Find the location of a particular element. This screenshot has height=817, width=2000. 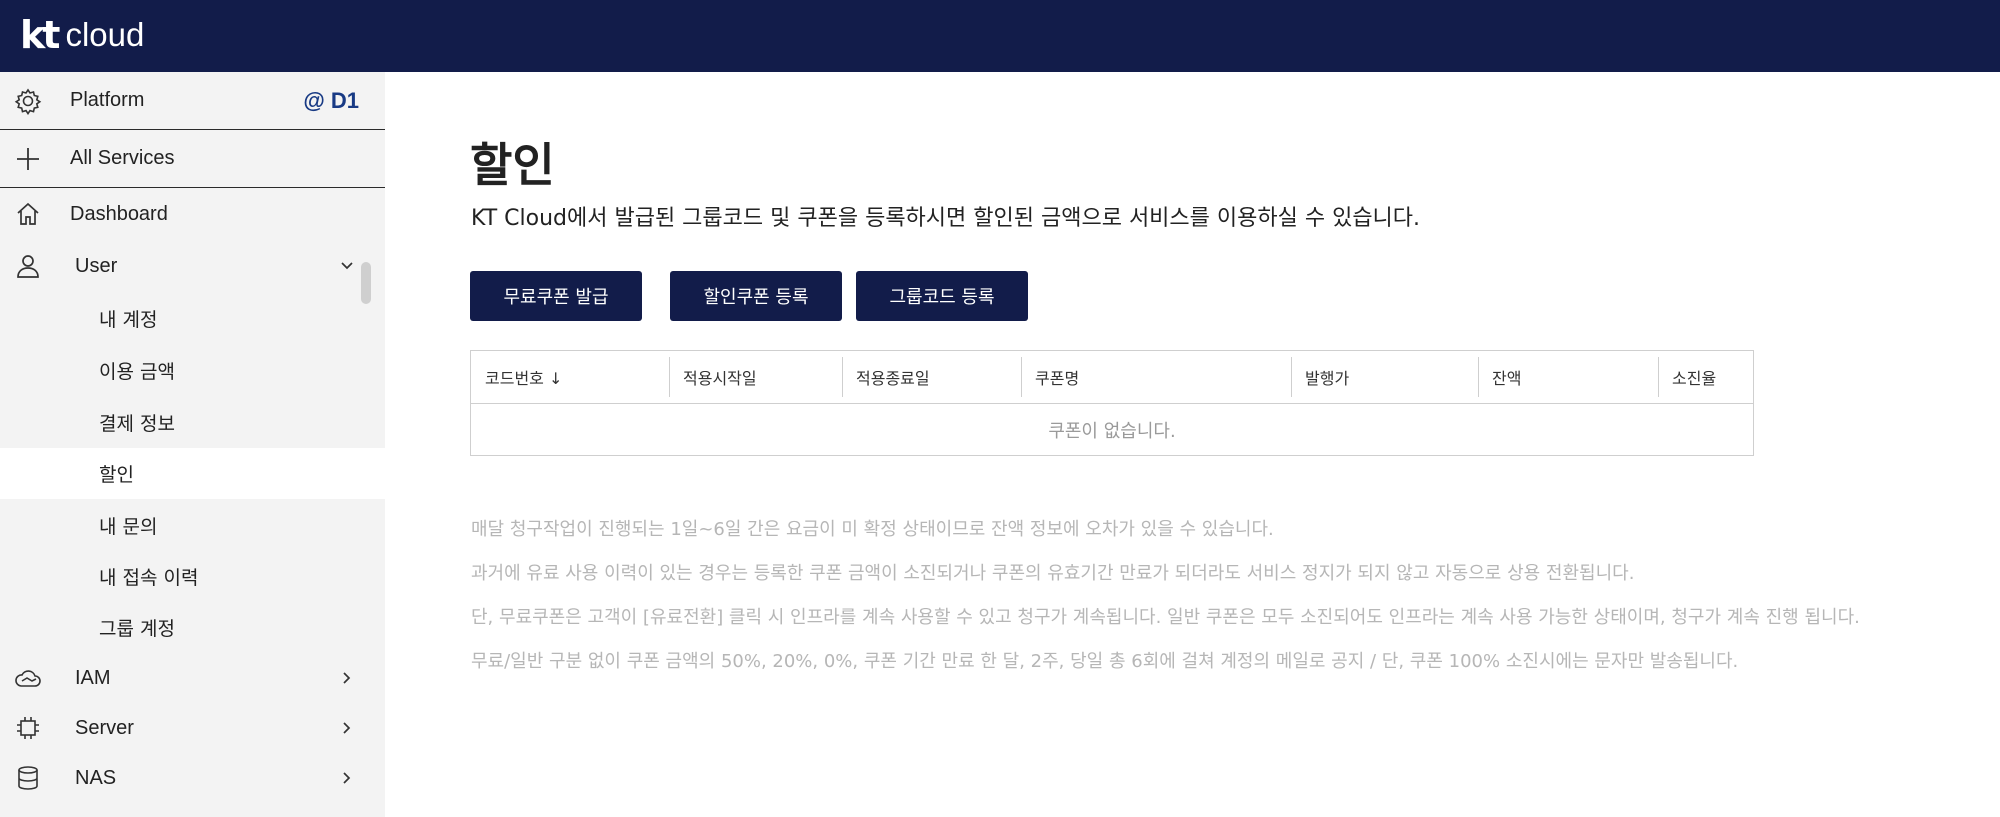

sidebar-item-group-account: 그룹 계정 is located at coordinates (192, 627).